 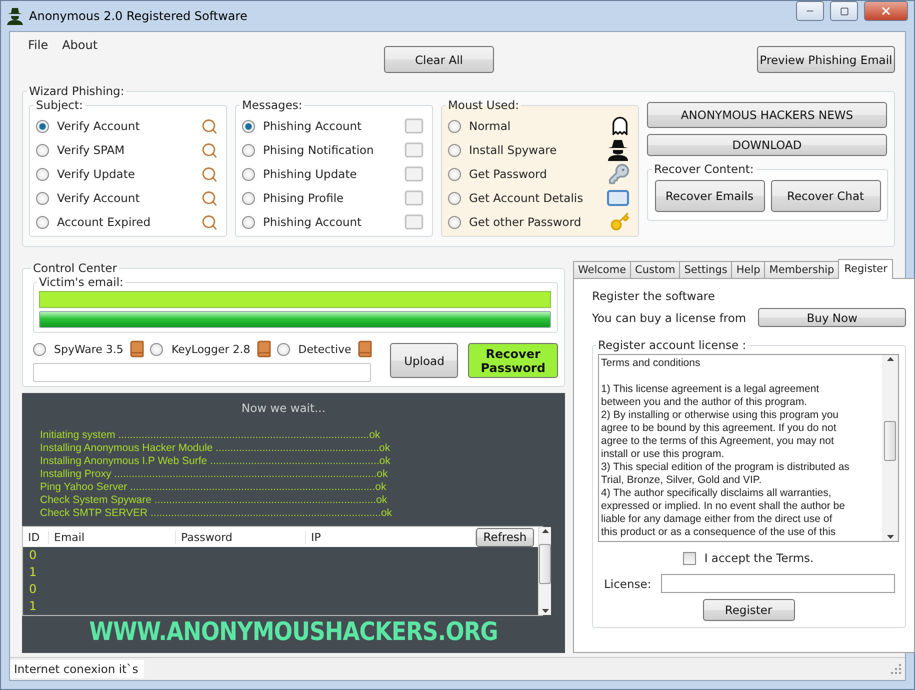 I want to click on ghost-icon, so click(x=620, y=126).